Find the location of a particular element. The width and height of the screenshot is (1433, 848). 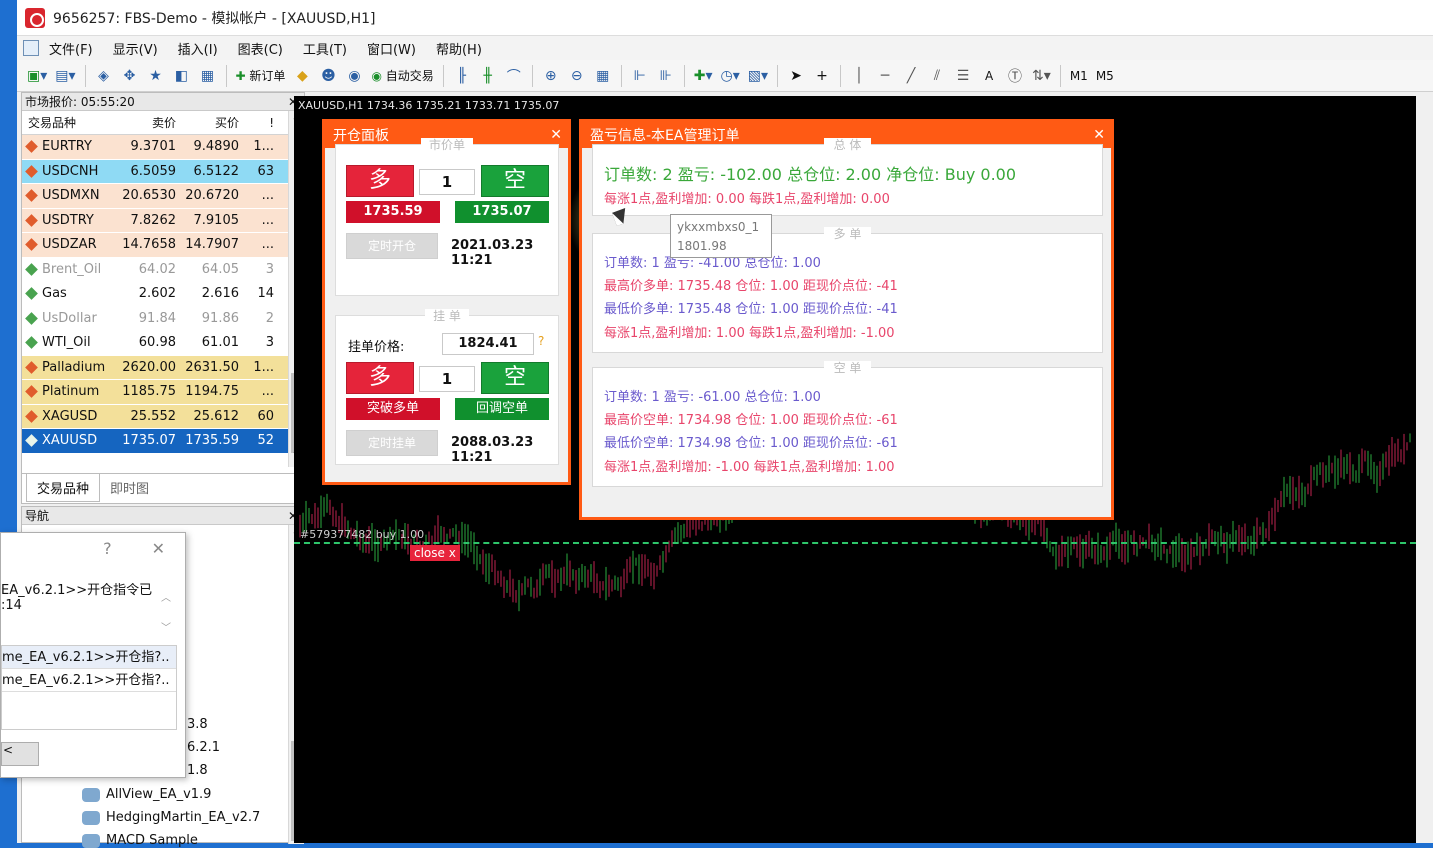

terminal-icon: ◧ is located at coordinates (182, 76).